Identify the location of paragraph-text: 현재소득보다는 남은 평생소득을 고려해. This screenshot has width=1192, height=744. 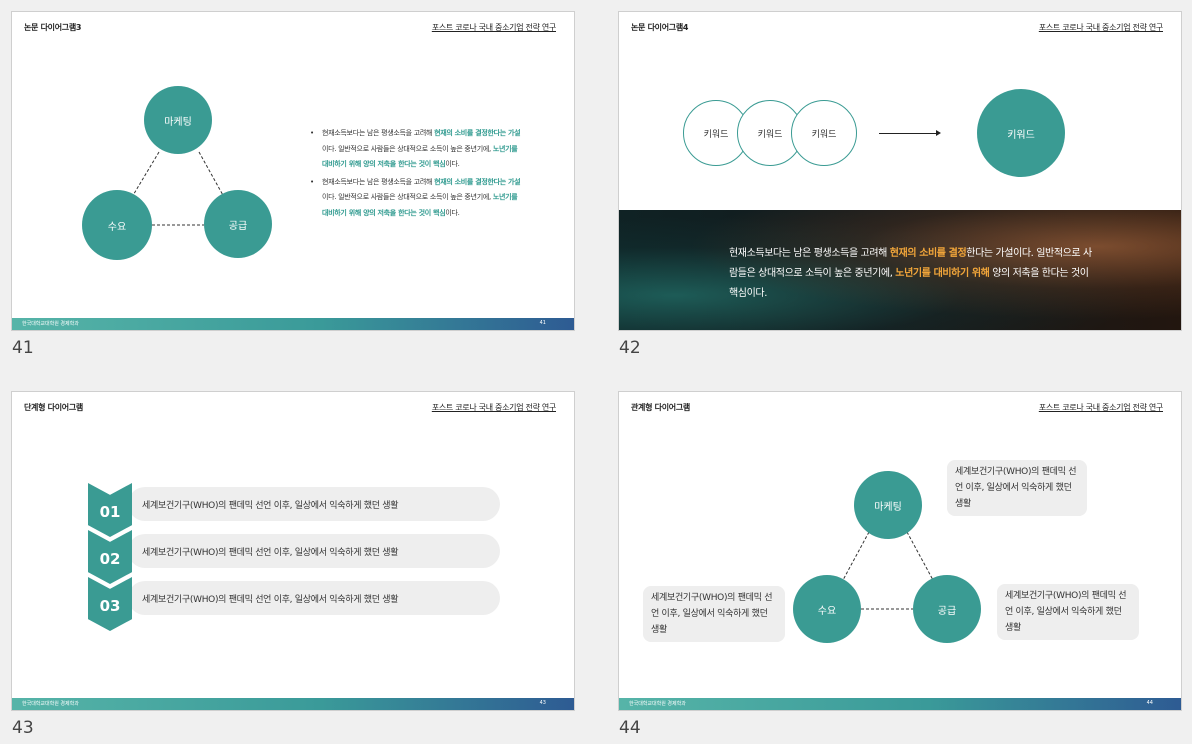
(809, 253).